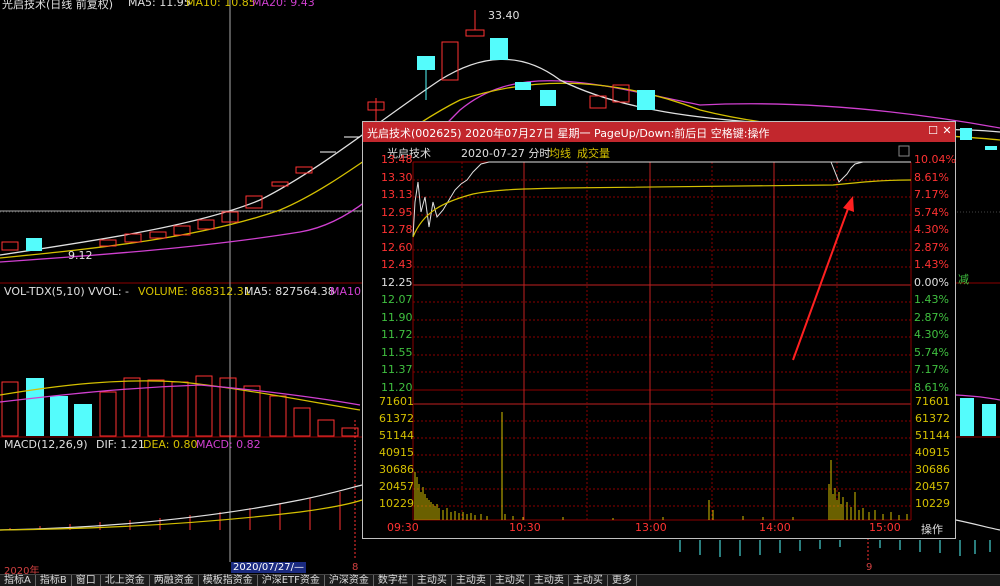 This screenshot has height=586, width=1000. I want to click on month-label-9: 9, so click(869, 567).